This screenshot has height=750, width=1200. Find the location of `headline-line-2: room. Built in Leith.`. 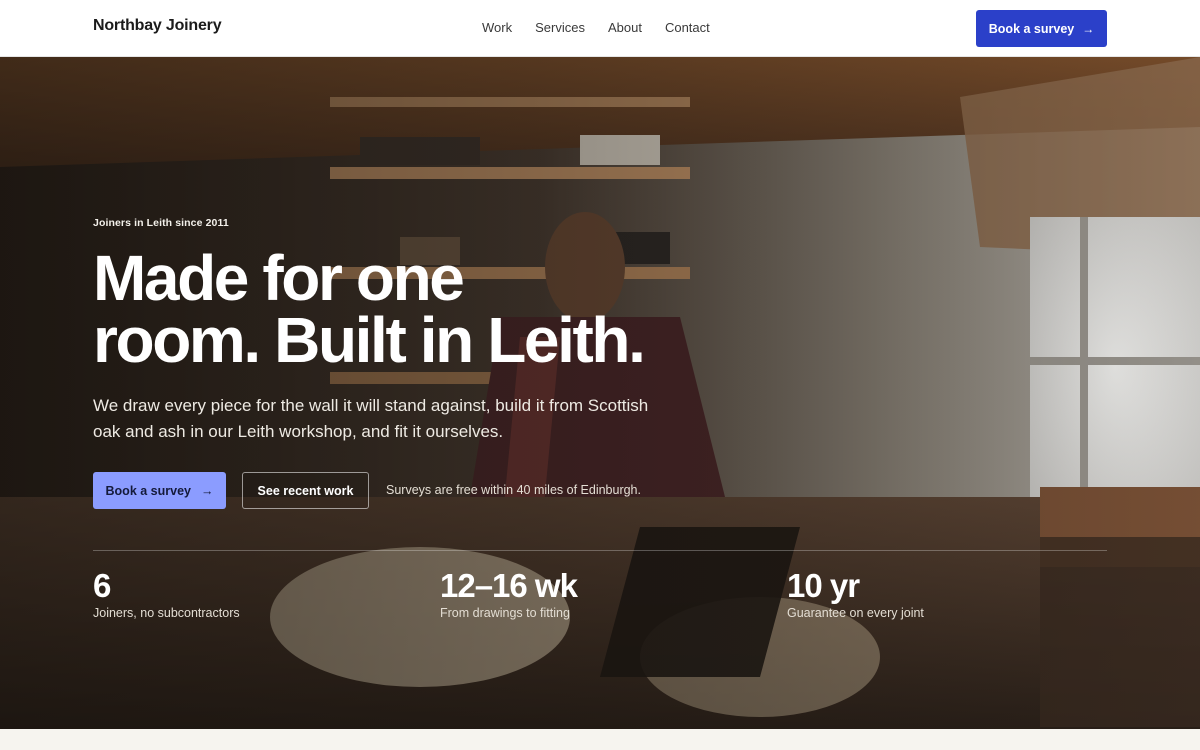

headline-line-2: room. Built in Leith. is located at coordinates (369, 340).